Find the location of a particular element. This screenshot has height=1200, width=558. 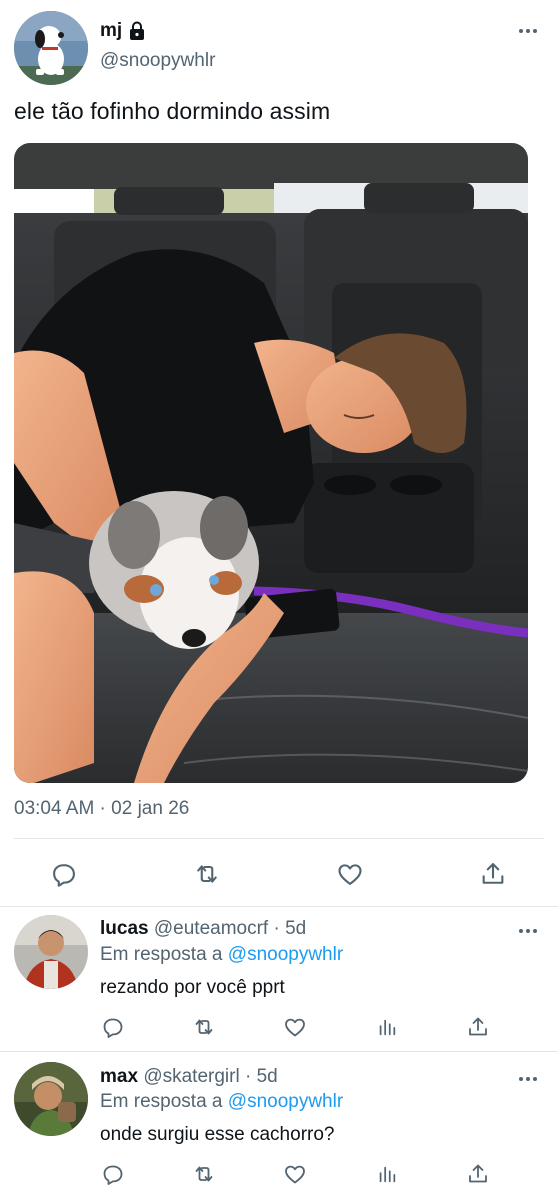

tweet-text: ele tão fofinho dormindo assim is located at coordinates (172, 111).